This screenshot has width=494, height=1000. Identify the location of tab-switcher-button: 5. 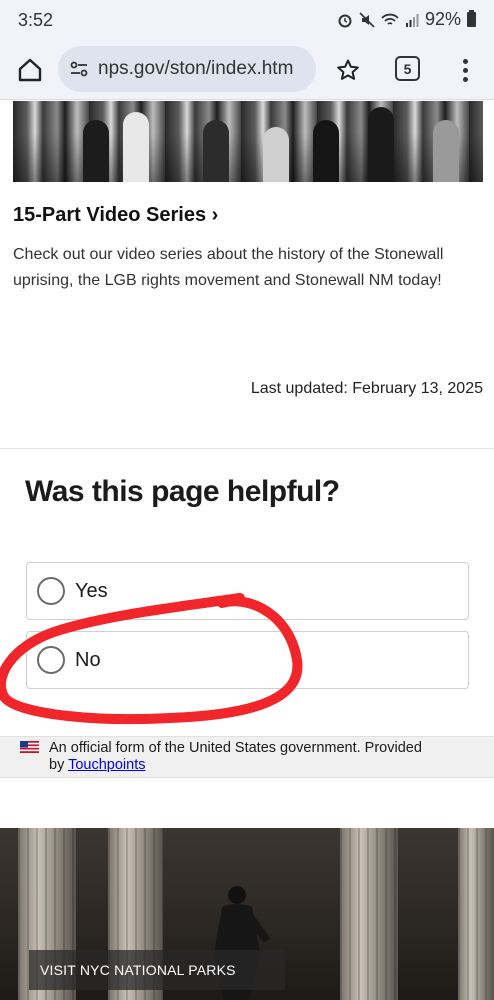
(407, 68).